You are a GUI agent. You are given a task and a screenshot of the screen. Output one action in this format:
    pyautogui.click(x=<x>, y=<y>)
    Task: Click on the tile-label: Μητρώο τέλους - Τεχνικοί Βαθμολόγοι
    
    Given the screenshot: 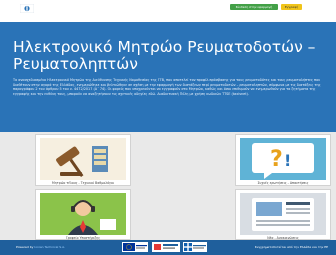 What is the action you would take?
    pyautogui.click(x=83, y=183)
    